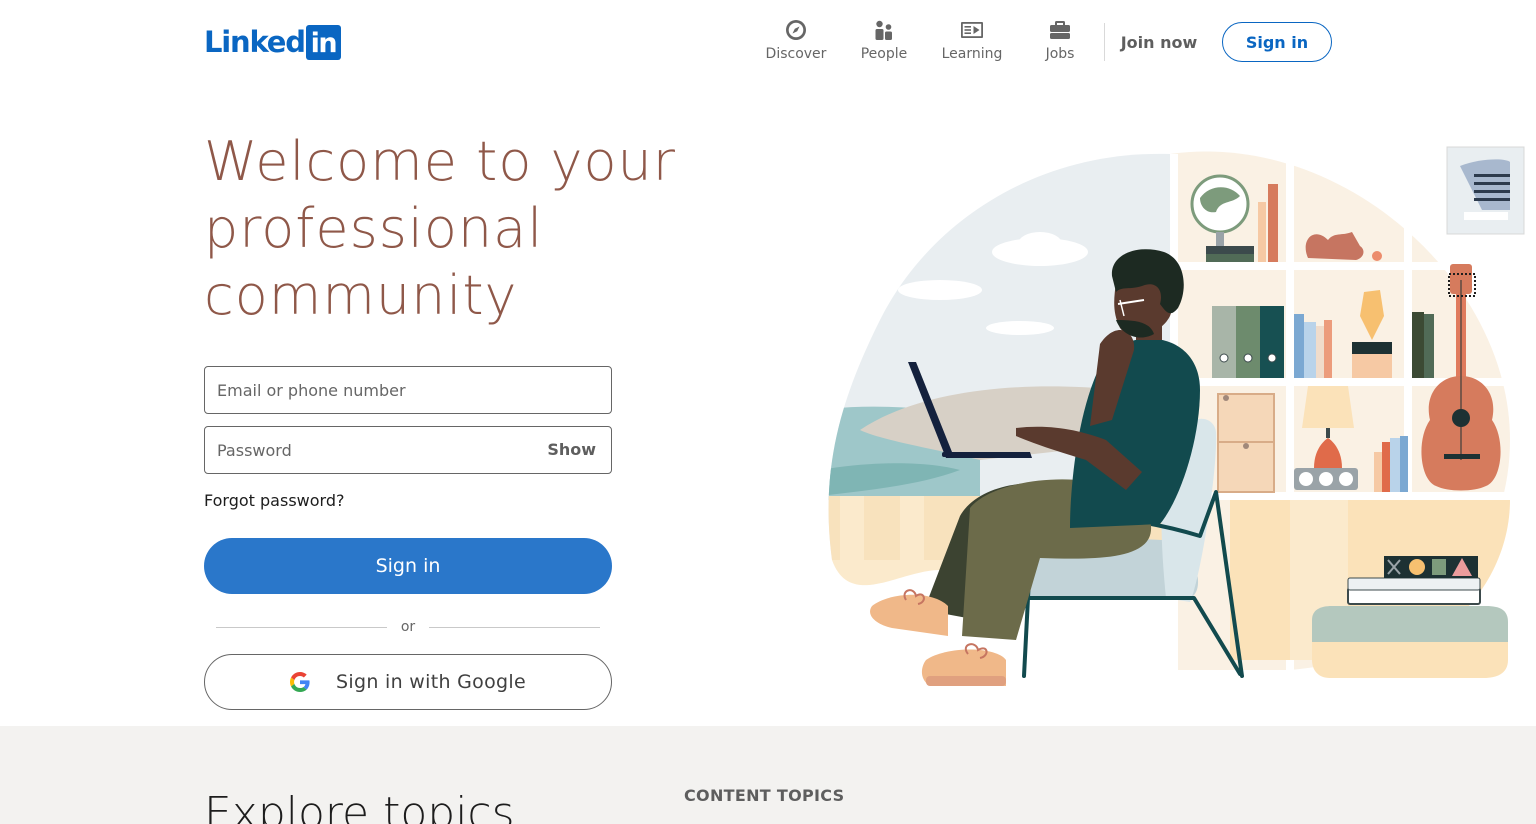  I want to click on nav-discover-label: Discover, so click(796, 54).